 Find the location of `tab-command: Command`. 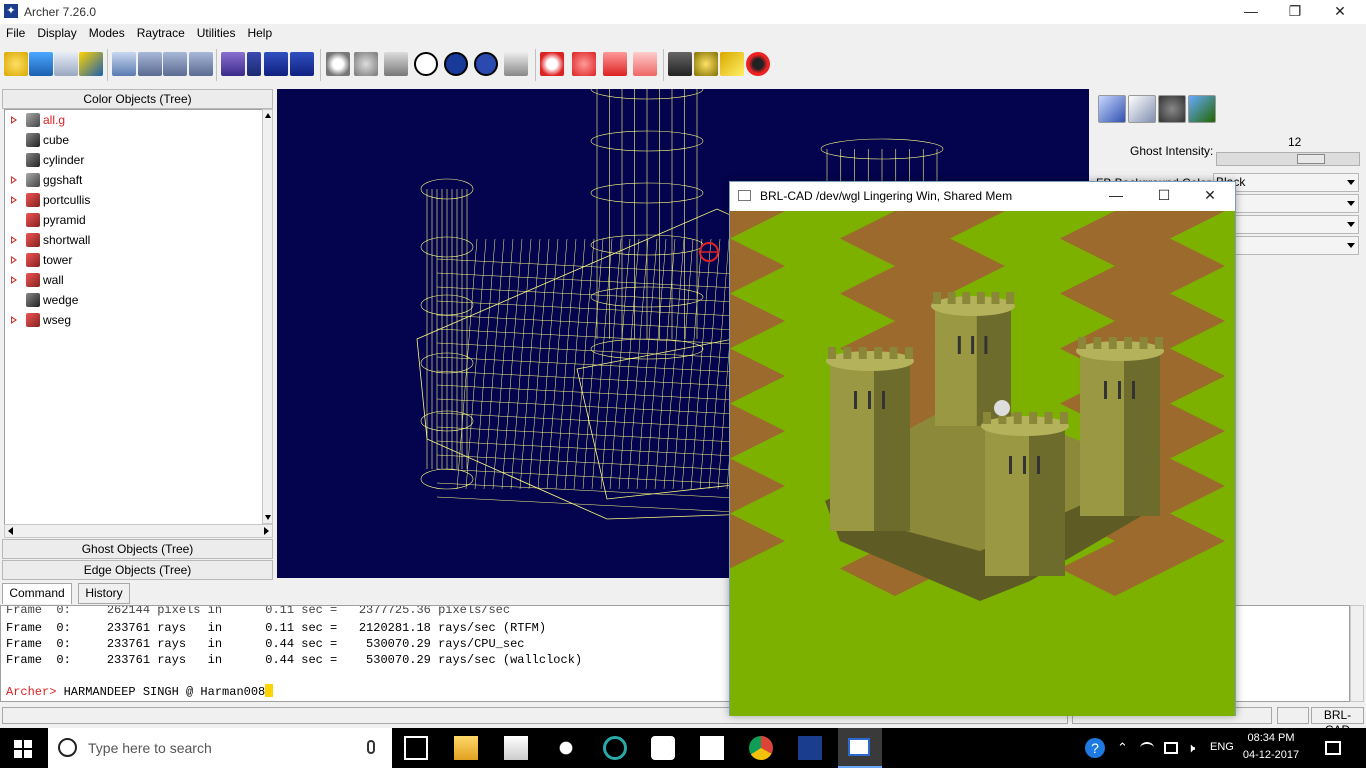

tab-command: Command is located at coordinates (37, 593).